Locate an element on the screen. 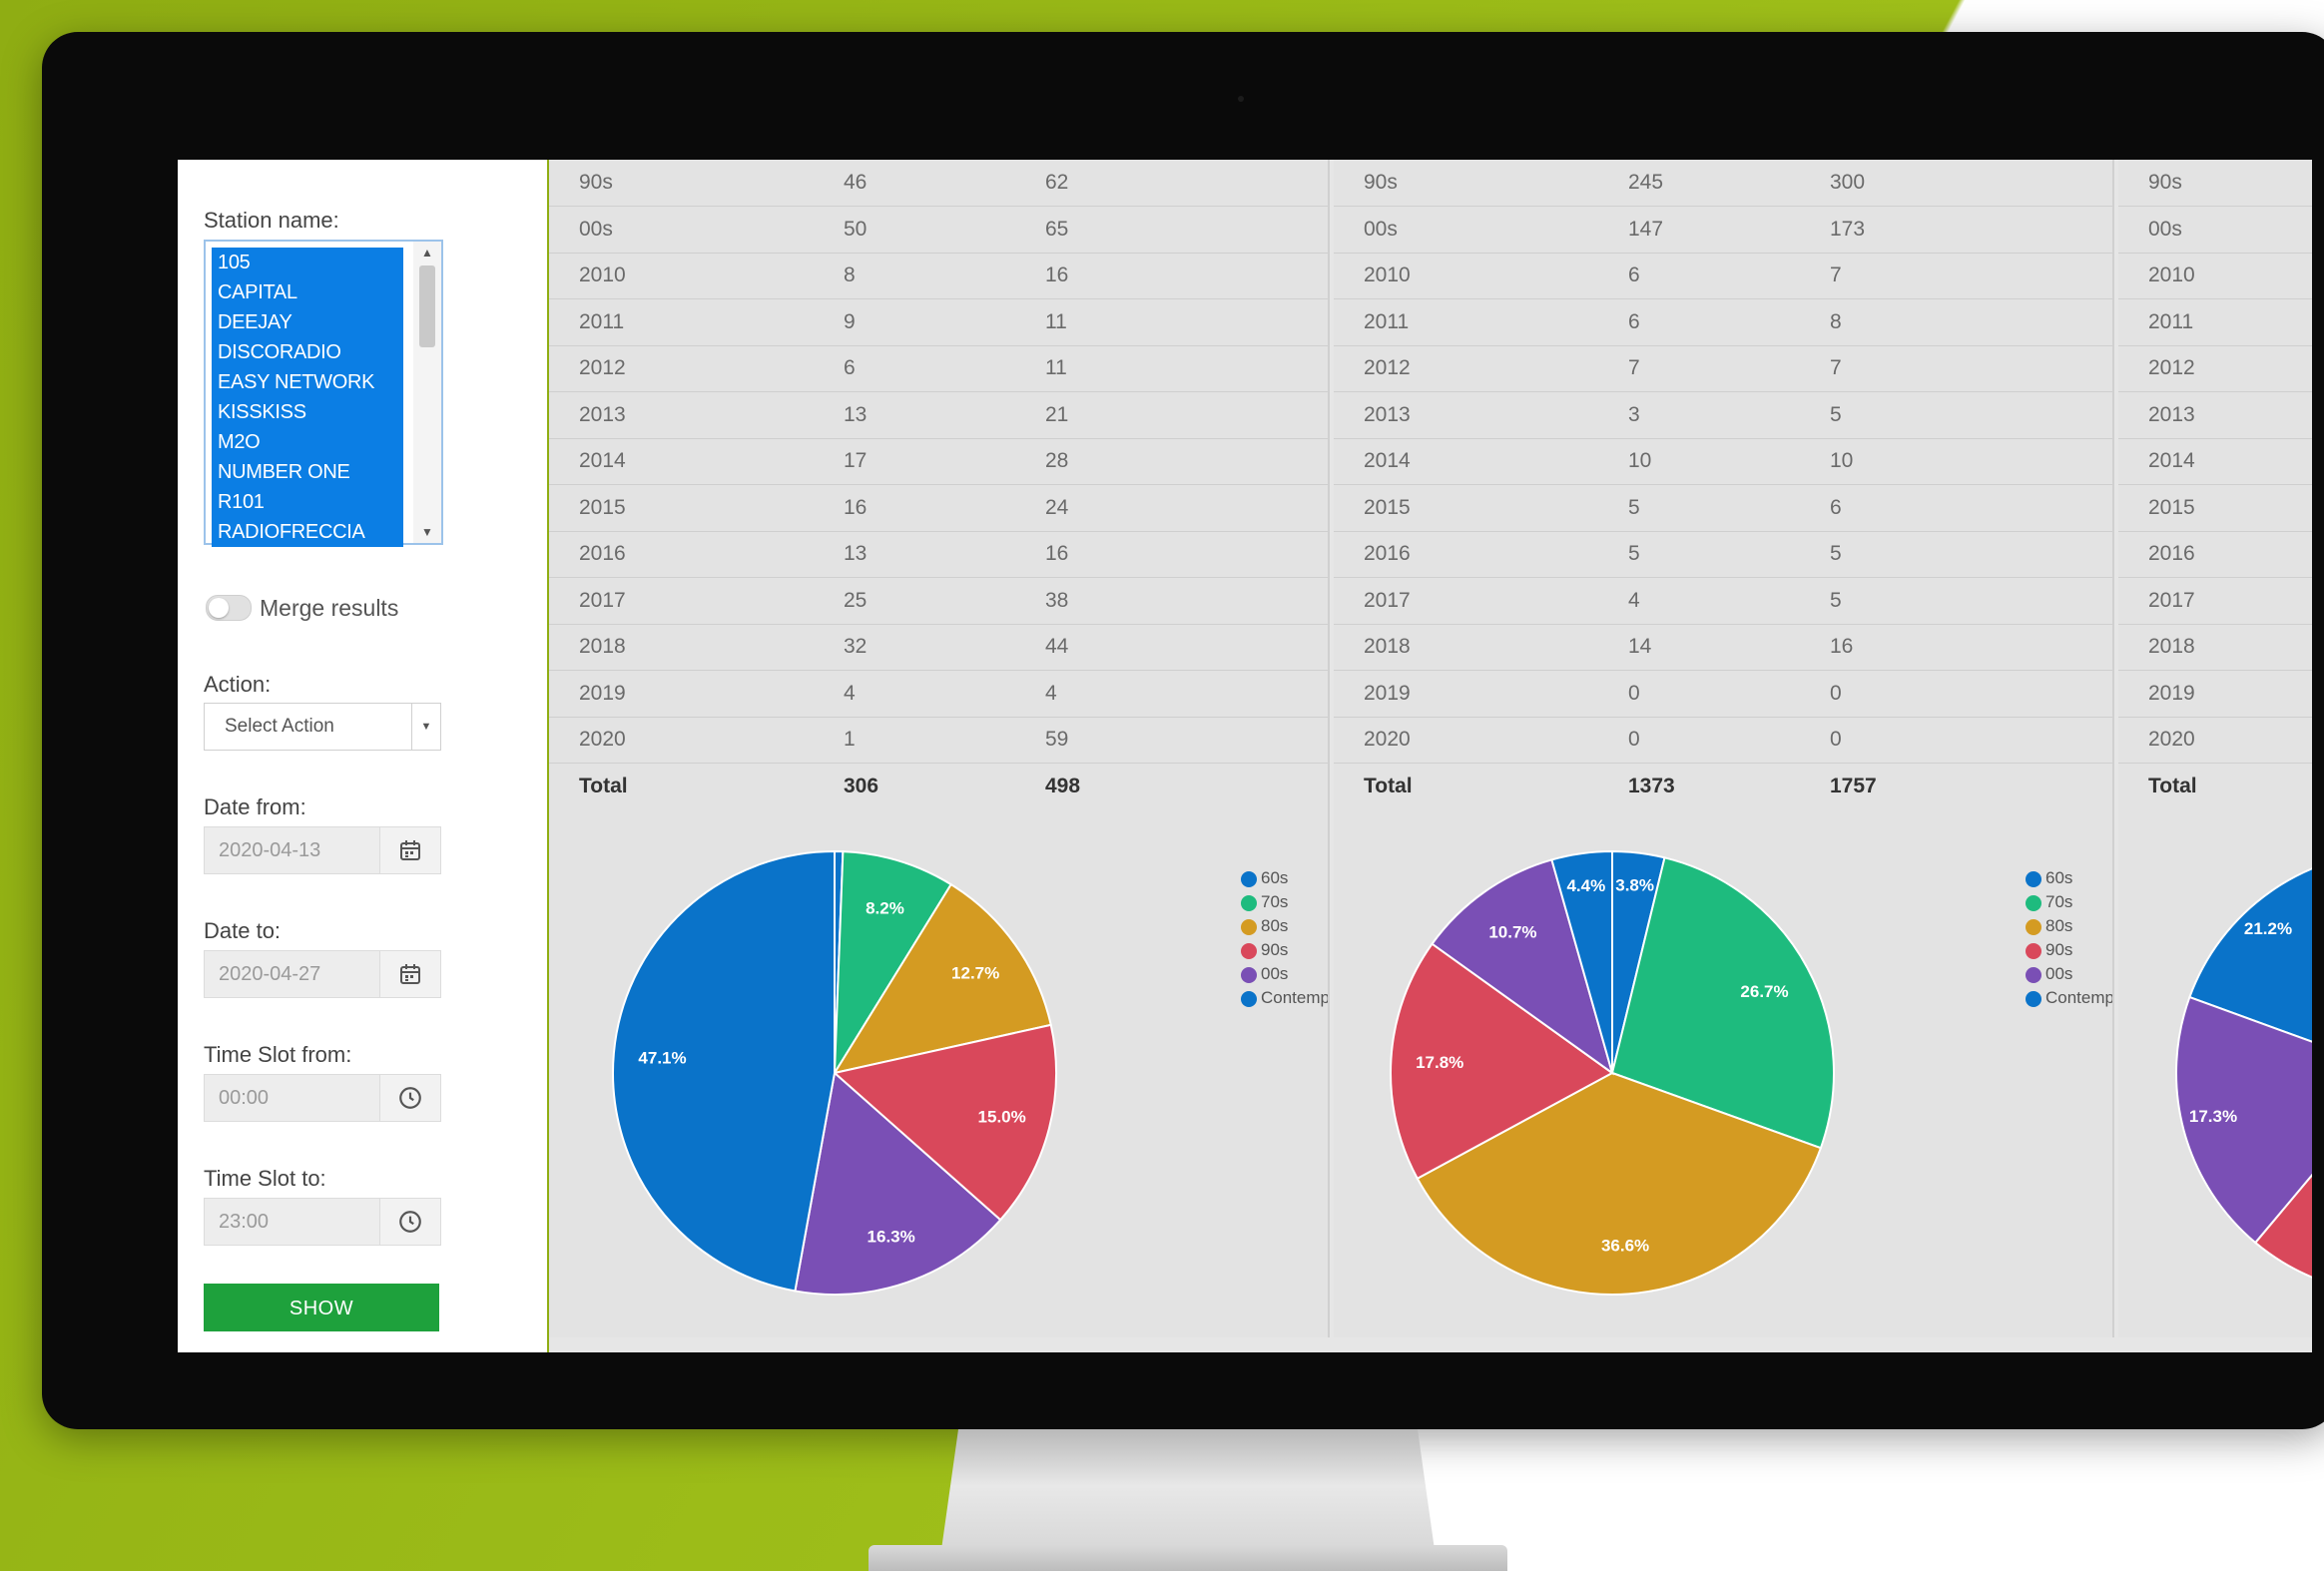 This screenshot has height=1571, width=2324. time-from-label: Time Slot from: is located at coordinates (278, 1055).